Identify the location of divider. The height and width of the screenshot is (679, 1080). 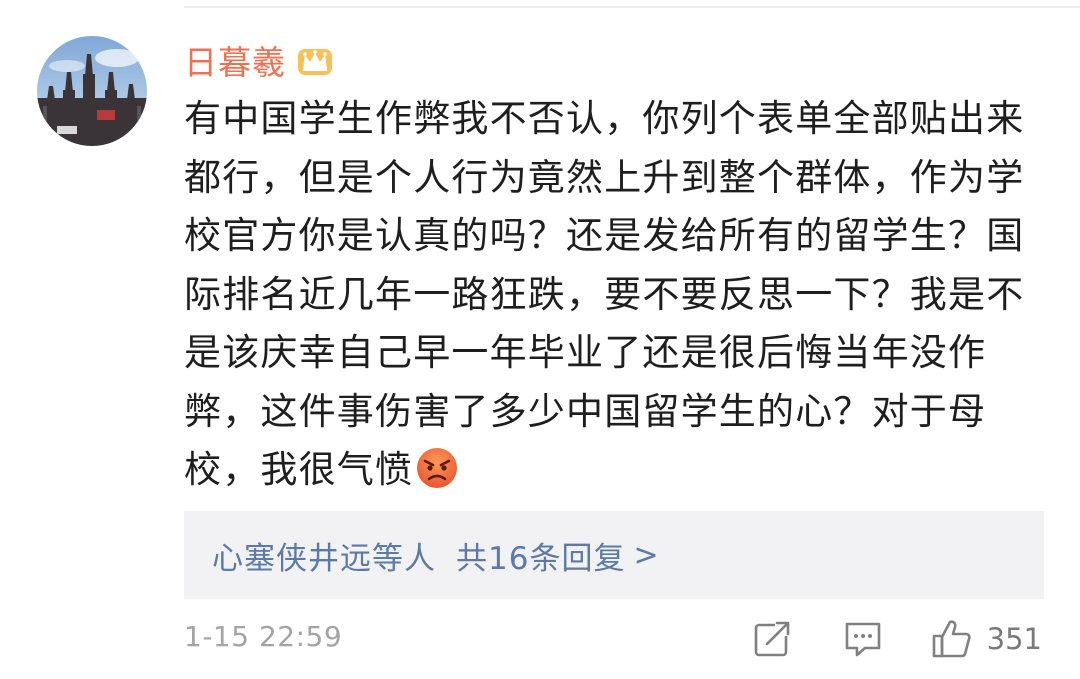
(632, 7).